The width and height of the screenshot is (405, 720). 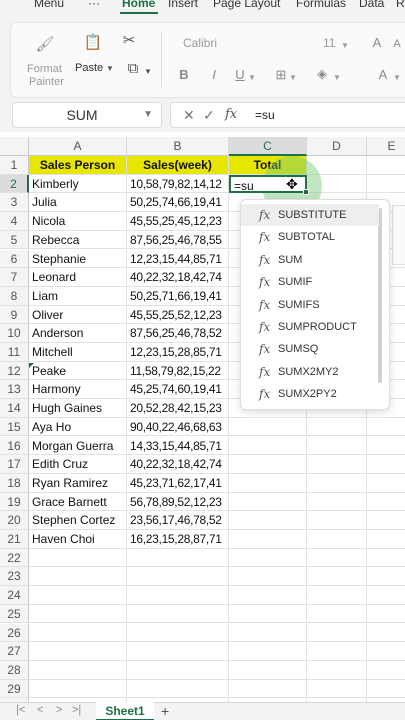 What do you see at coordinates (337, 614) in the screenshot?
I see `cell-d25` at bounding box center [337, 614].